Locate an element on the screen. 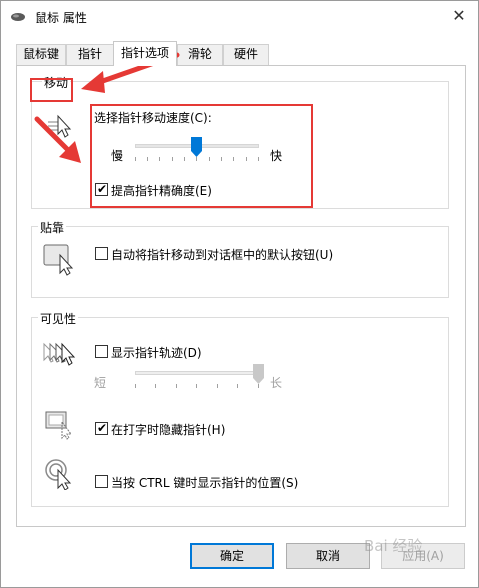 The width and height of the screenshot is (479, 588). pointer-speed-icon is located at coordinates (60, 126).